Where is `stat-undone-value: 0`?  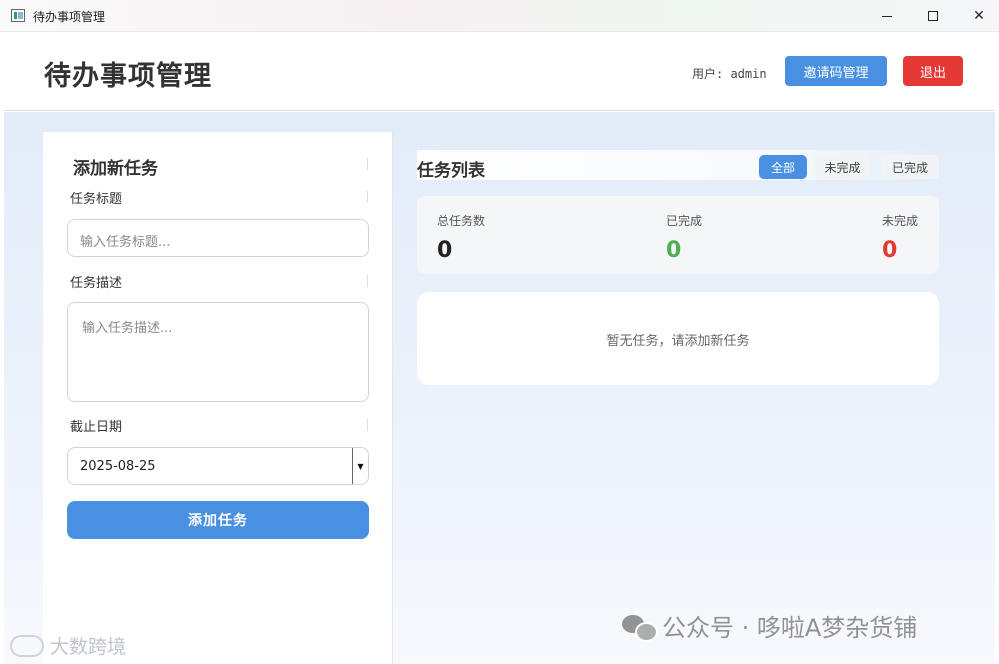
stat-undone-value: 0 is located at coordinates (890, 250).